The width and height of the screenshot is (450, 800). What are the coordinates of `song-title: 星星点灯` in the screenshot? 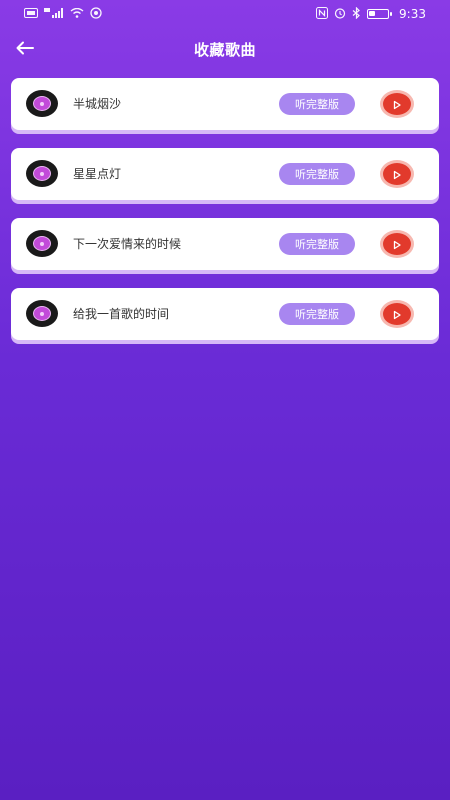 It's located at (97, 174).